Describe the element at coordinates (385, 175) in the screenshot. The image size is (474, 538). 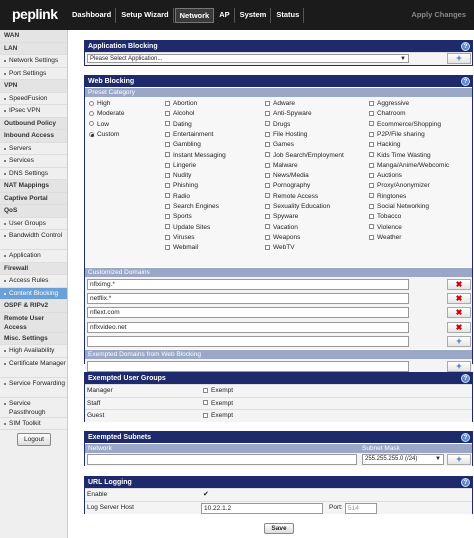
I see `category-auctions: Auctions` at that location.